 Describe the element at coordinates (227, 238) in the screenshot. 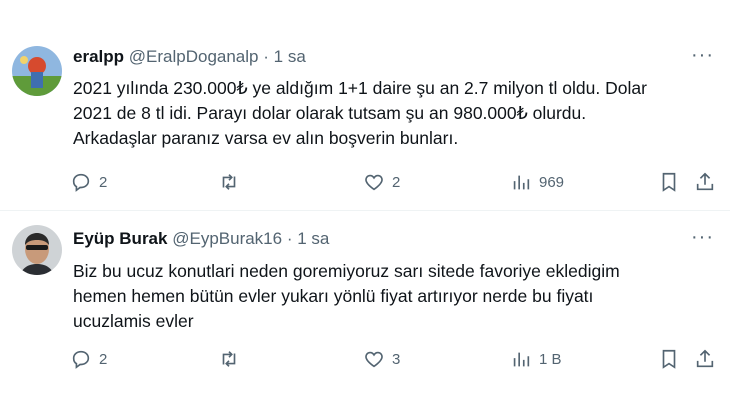

I see `user-handle: @EypBurak16` at that location.